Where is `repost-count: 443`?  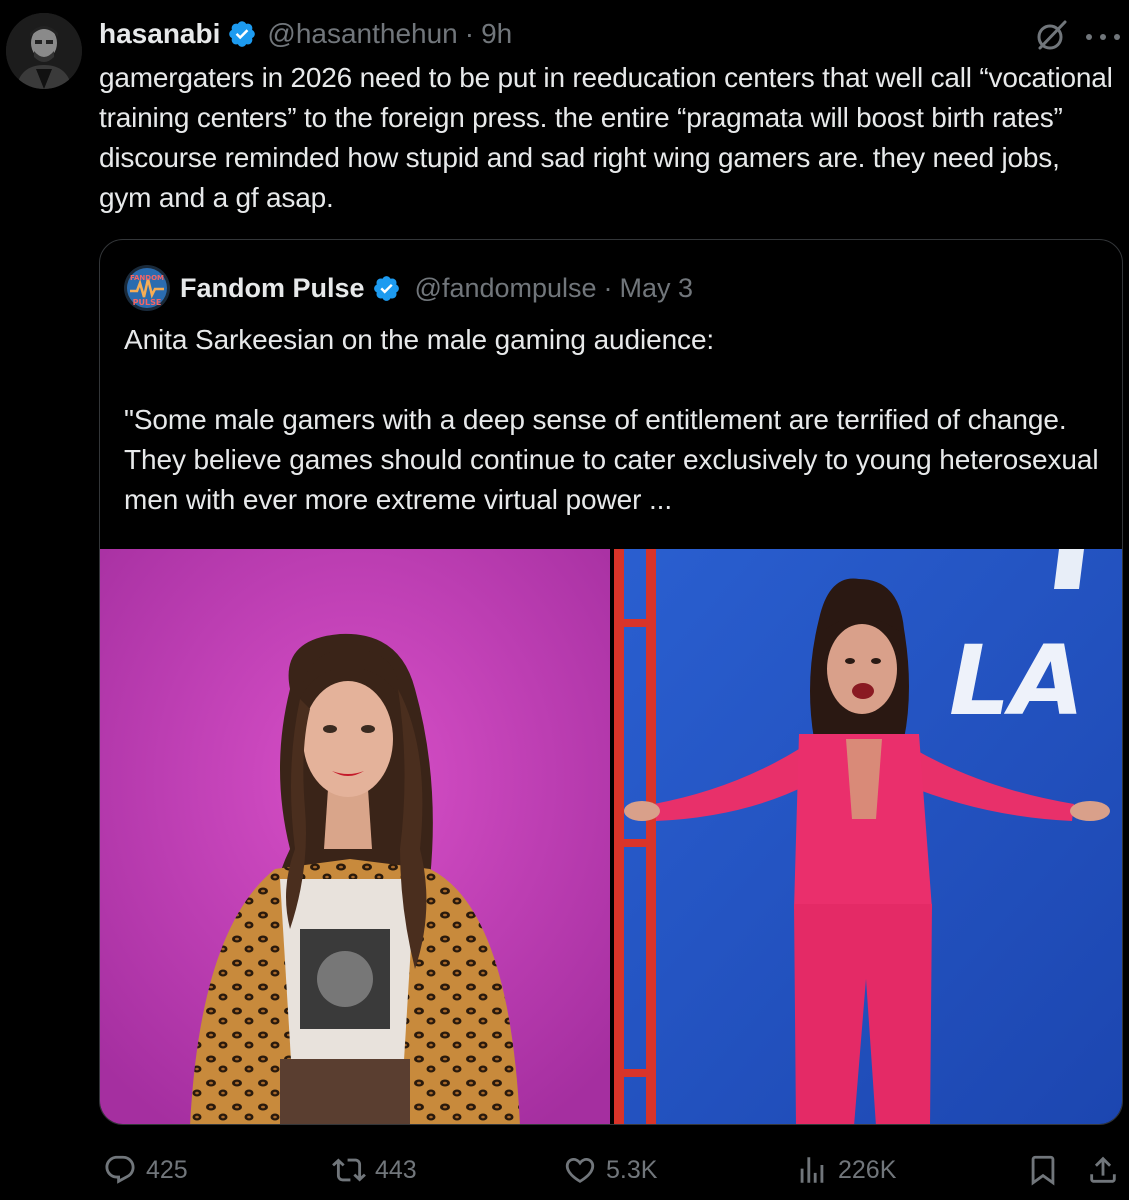
repost-count: 443 is located at coordinates (396, 1169).